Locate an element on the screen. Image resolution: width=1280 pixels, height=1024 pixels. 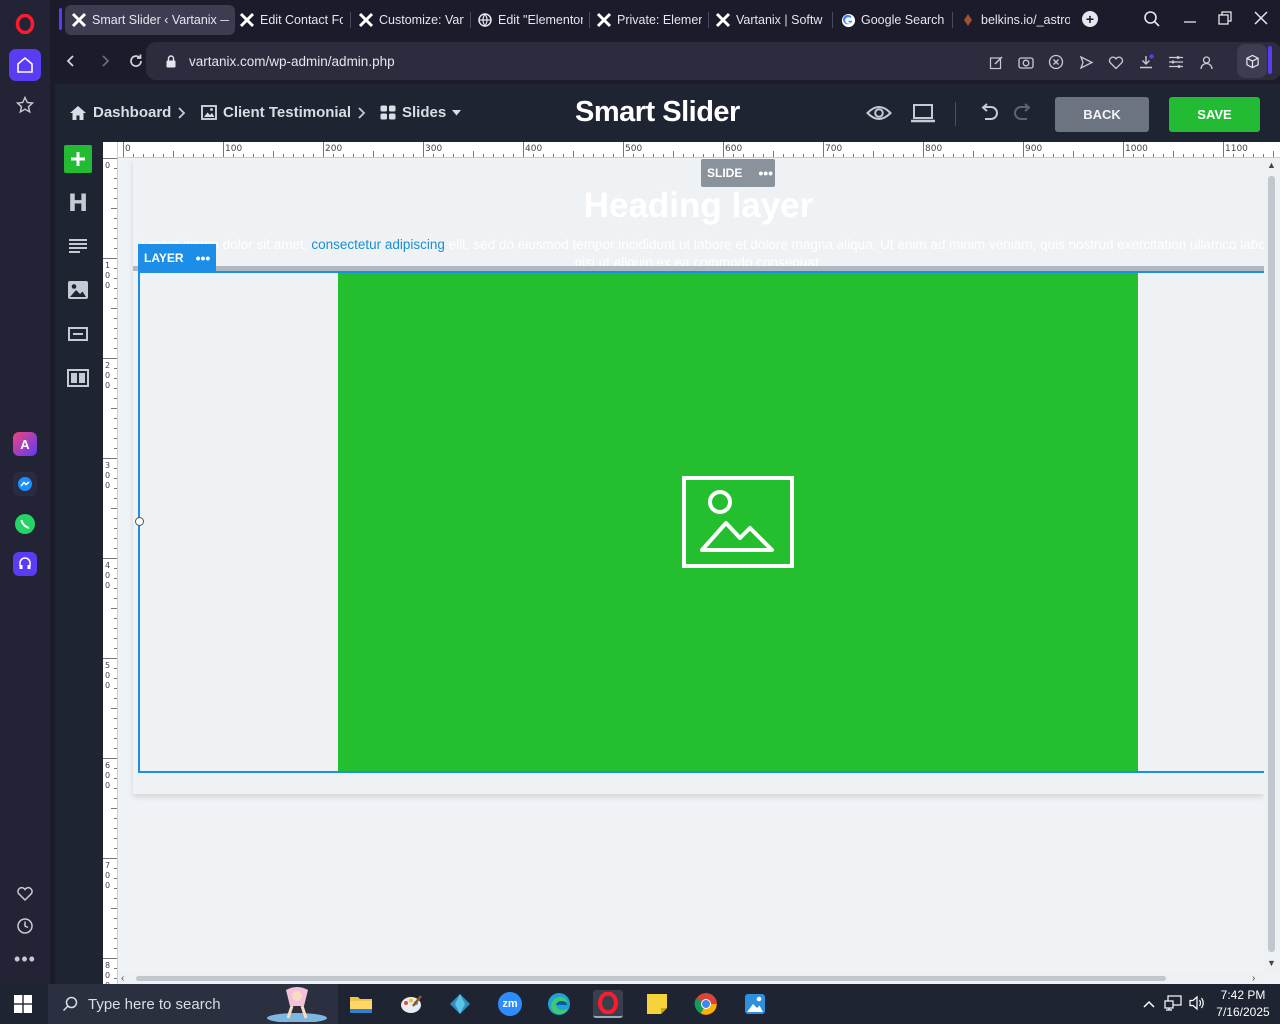
text-layer-icon is located at coordinates (78, 246).